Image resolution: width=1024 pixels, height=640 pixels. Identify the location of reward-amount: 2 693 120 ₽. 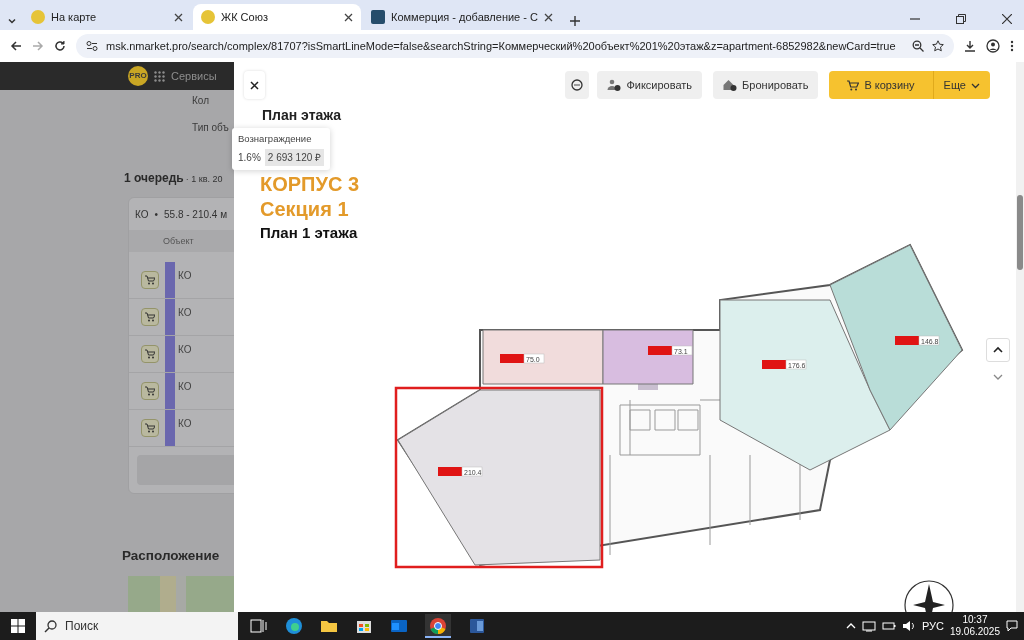
(294, 158).